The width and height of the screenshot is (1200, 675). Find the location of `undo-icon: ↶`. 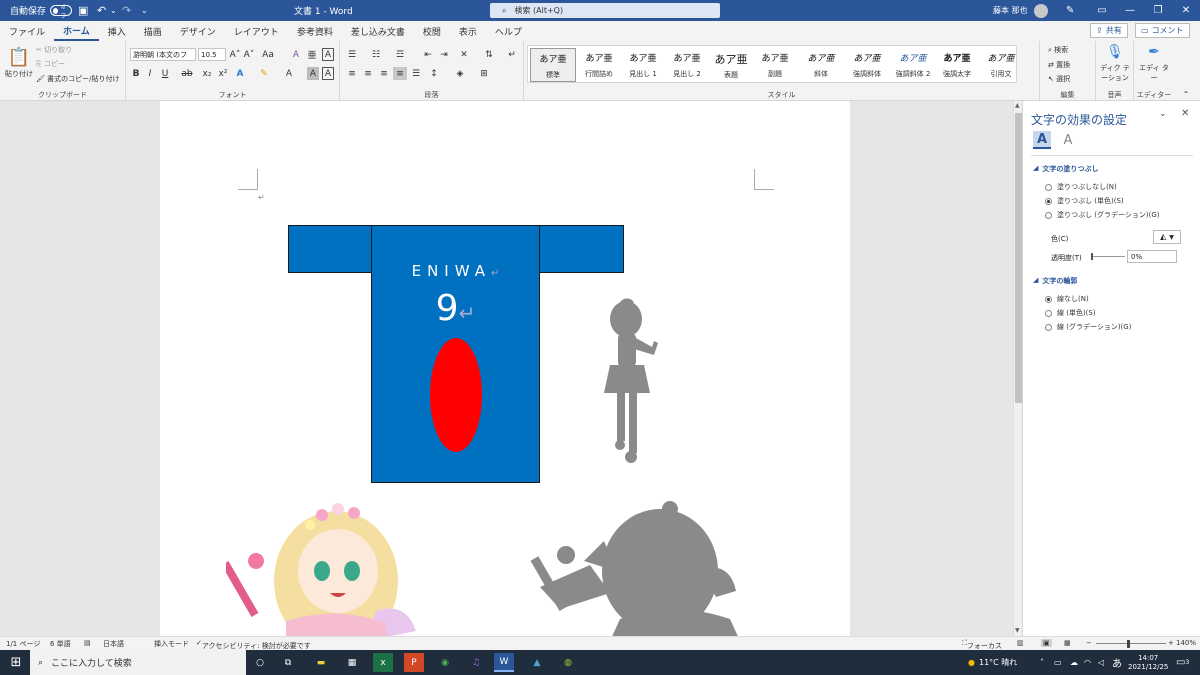

undo-icon: ↶ is located at coordinates (101, 10).